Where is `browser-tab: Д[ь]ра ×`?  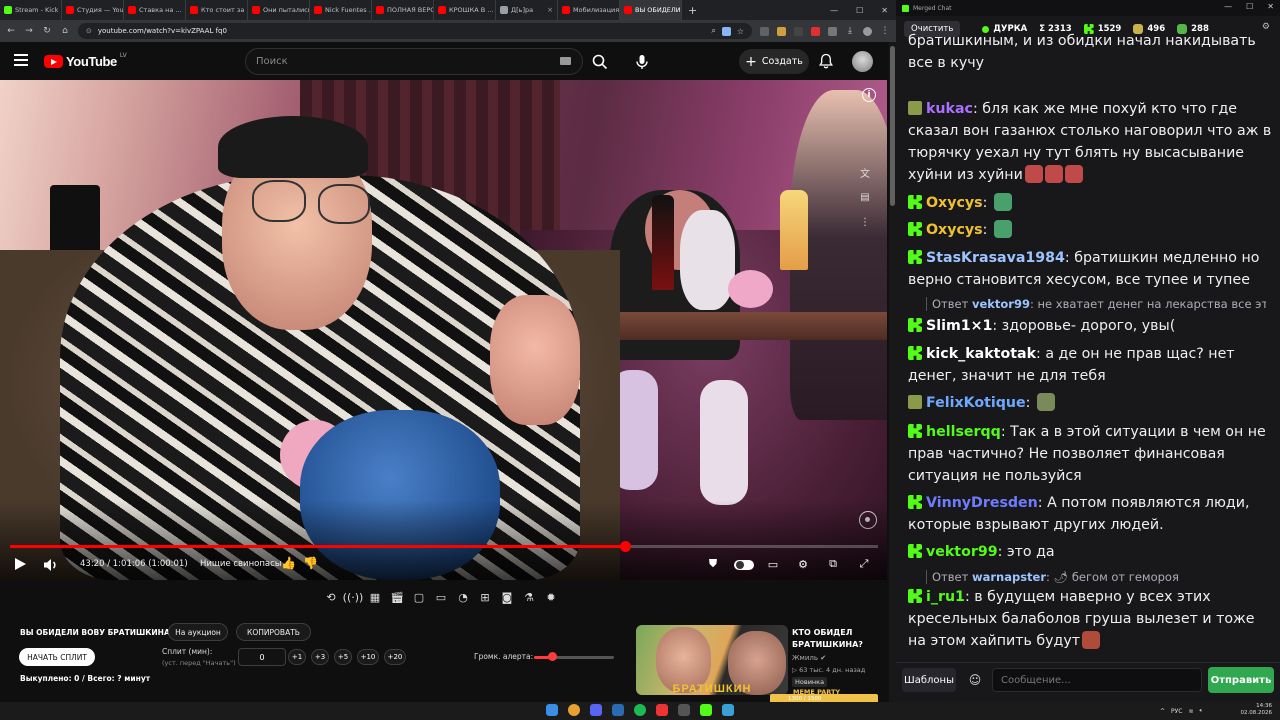 browser-tab: Д[ь]ра × is located at coordinates (527, 10).